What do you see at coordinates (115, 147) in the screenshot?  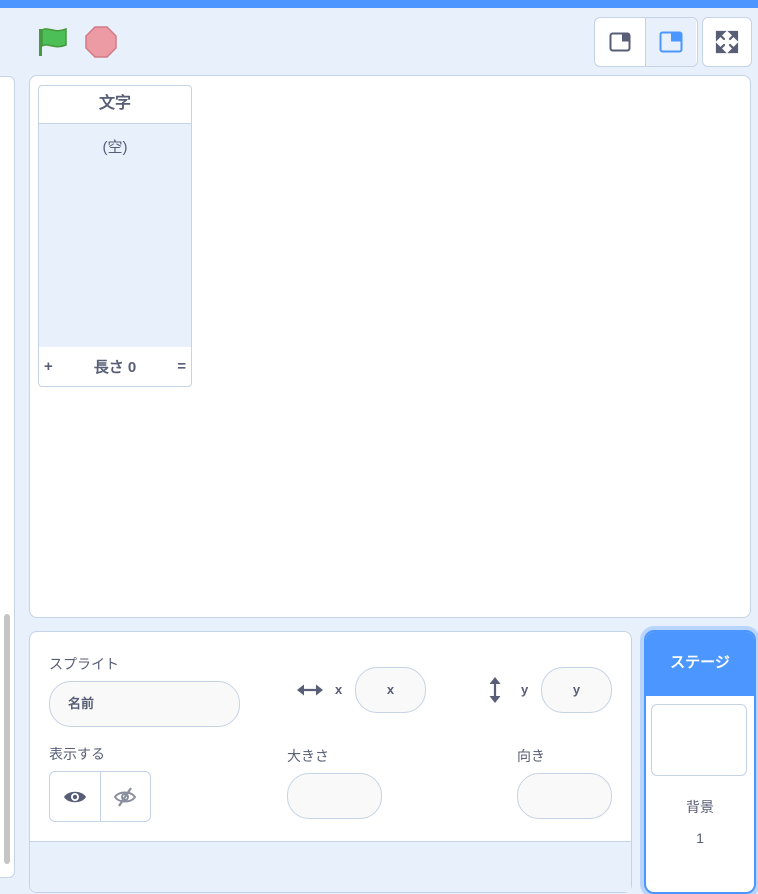 I see `list-empty-text: (空)` at bounding box center [115, 147].